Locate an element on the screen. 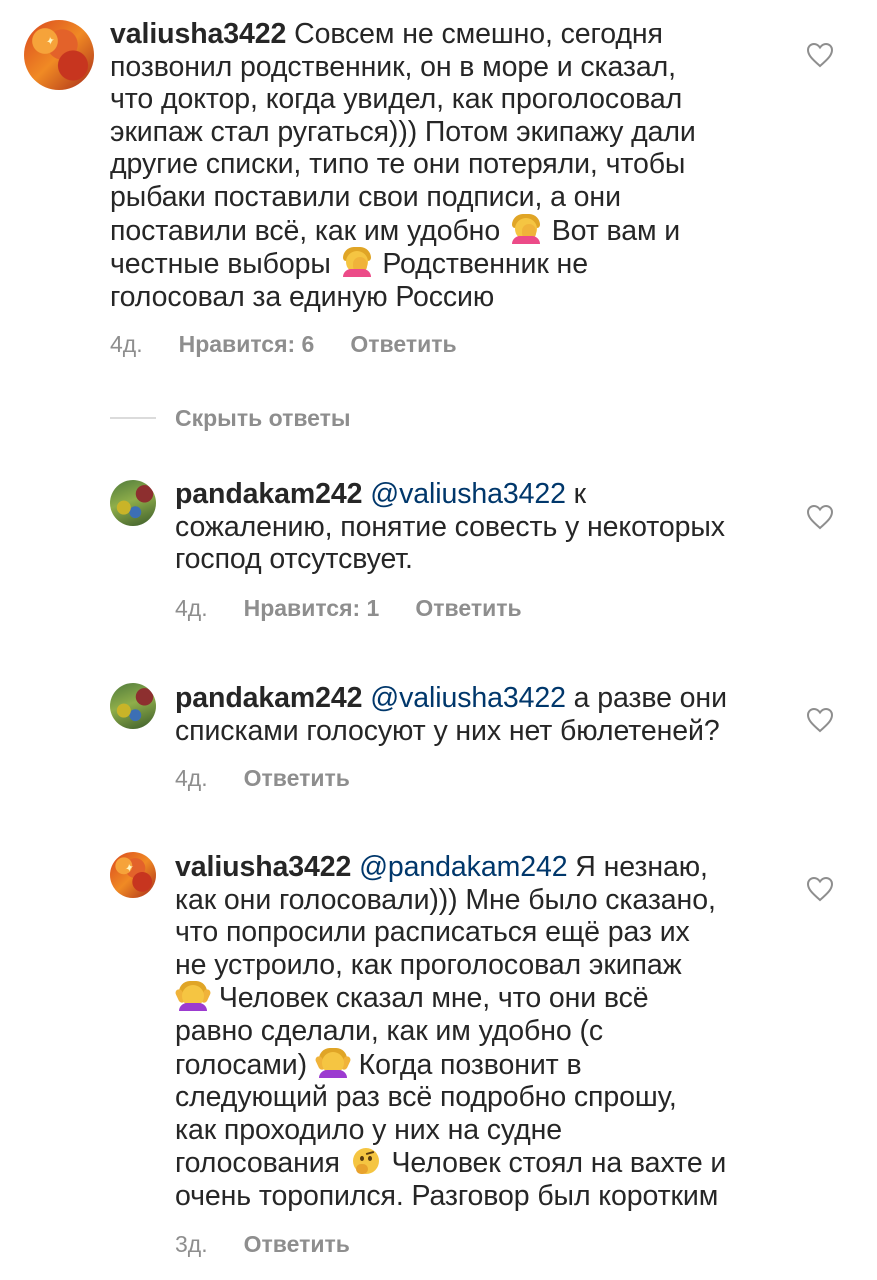  comment-meta: 3д. Ответить is located at coordinates (262, 1244).